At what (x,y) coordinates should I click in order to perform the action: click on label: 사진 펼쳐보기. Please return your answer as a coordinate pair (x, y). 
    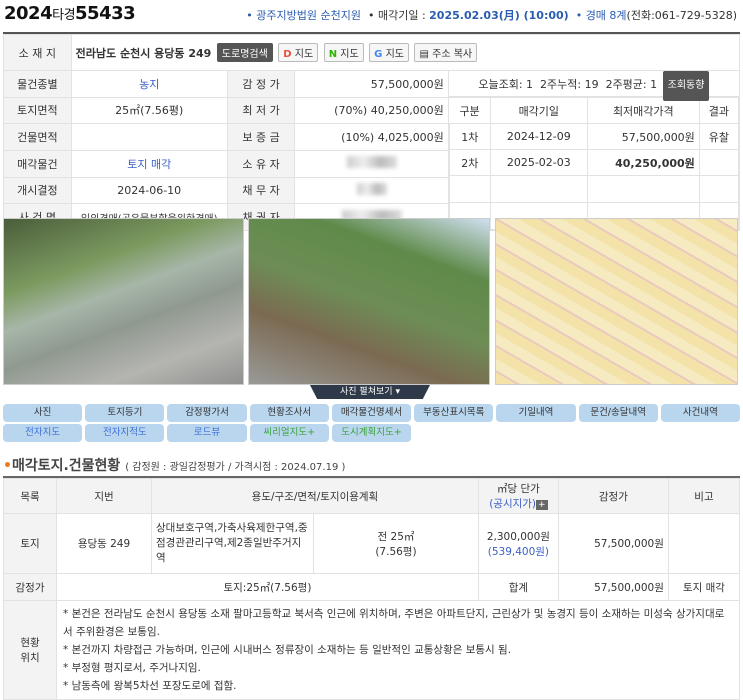
    Looking at the image, I should click on (366, 392).